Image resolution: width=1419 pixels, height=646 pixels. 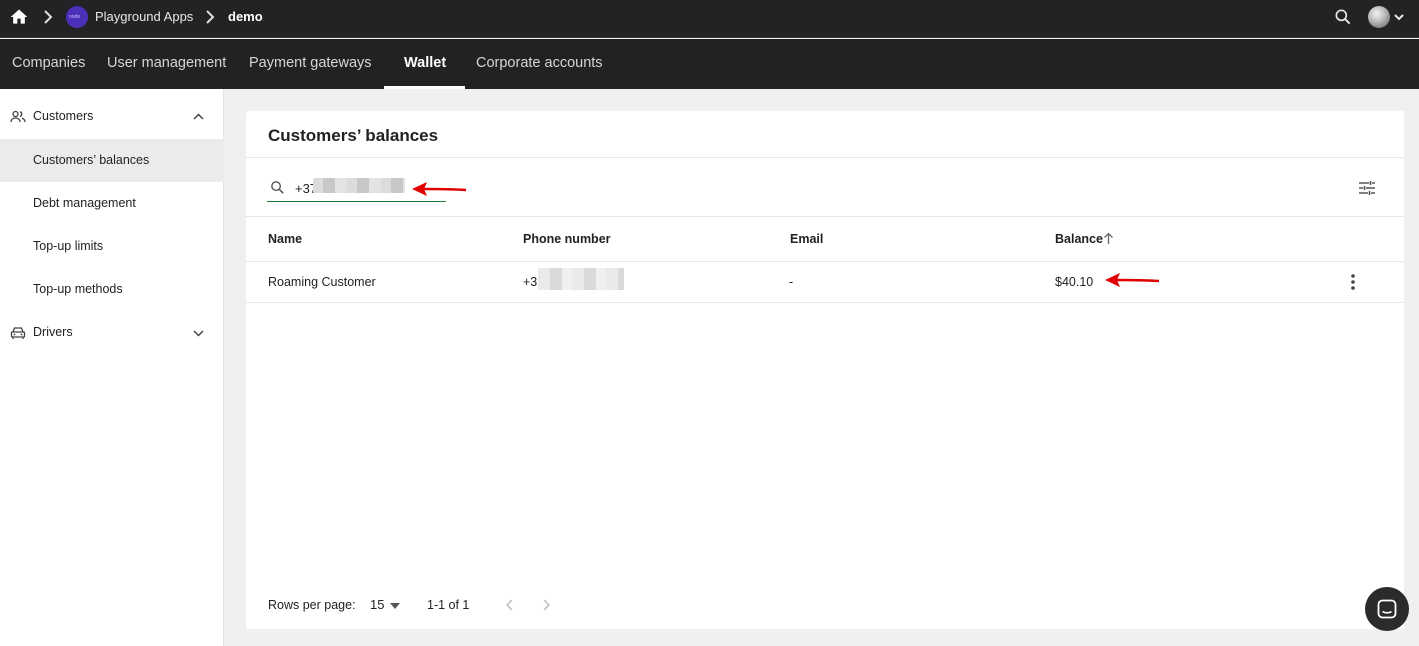 I want to click on sidebar-item-debt-management: Debt management, so click(x=112, y=203).